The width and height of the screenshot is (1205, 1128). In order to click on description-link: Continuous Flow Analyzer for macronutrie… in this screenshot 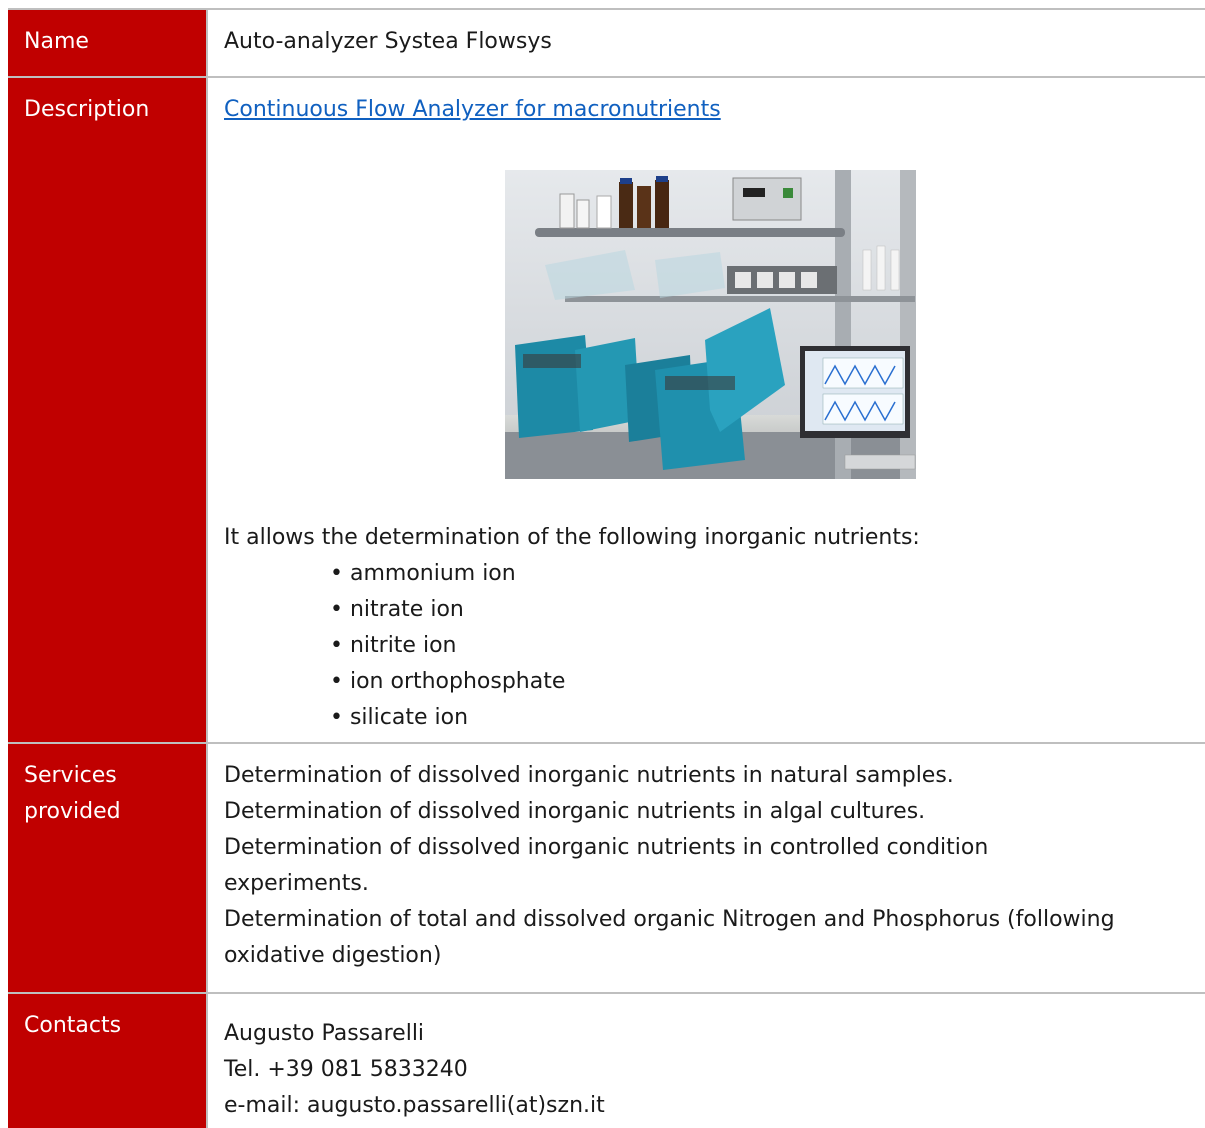, I will do `click(472, 109)`.